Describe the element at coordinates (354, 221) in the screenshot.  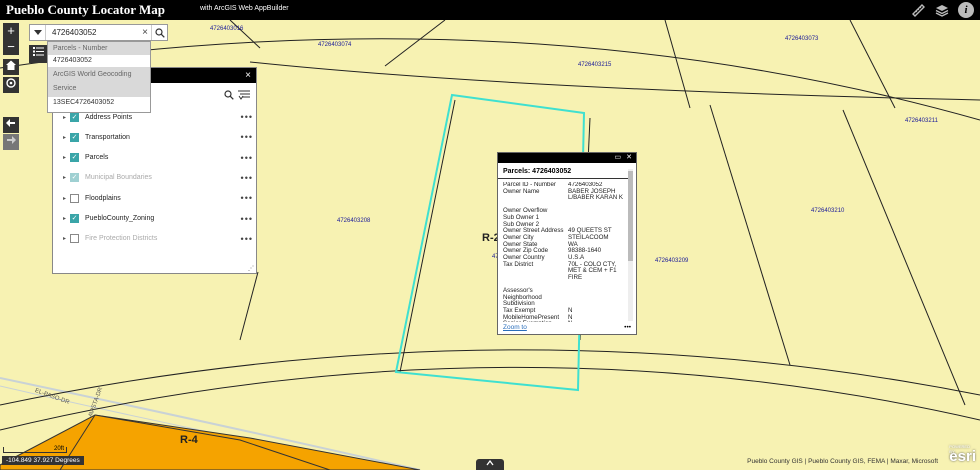
I see `parcel-label: 4726403208` at that location.